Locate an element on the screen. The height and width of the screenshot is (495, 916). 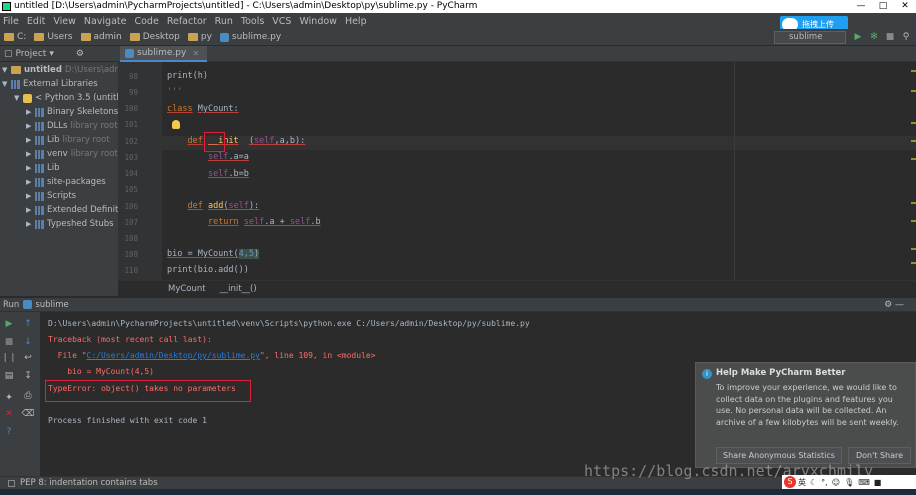
ime-punct-icon: °, is located at coordinates (824, 482).